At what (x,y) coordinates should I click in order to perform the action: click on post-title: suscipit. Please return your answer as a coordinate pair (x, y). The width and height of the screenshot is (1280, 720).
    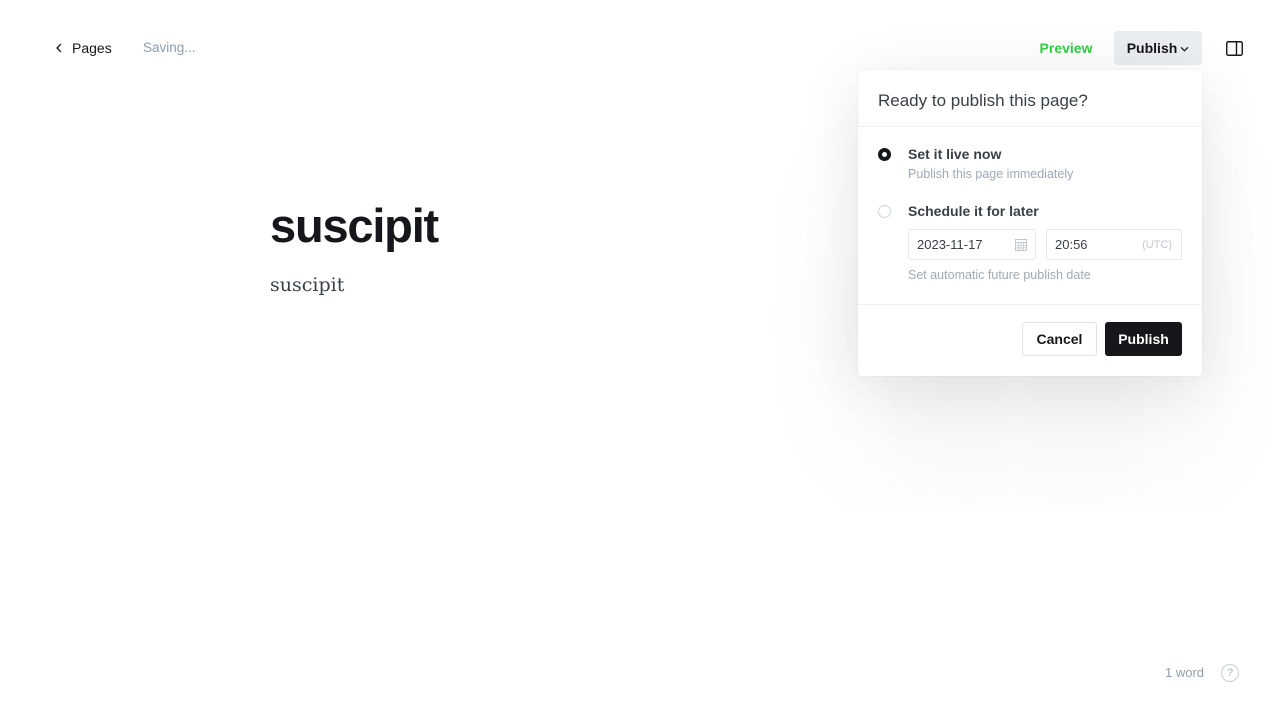
    Looking at the image, I should click on (354, 225).